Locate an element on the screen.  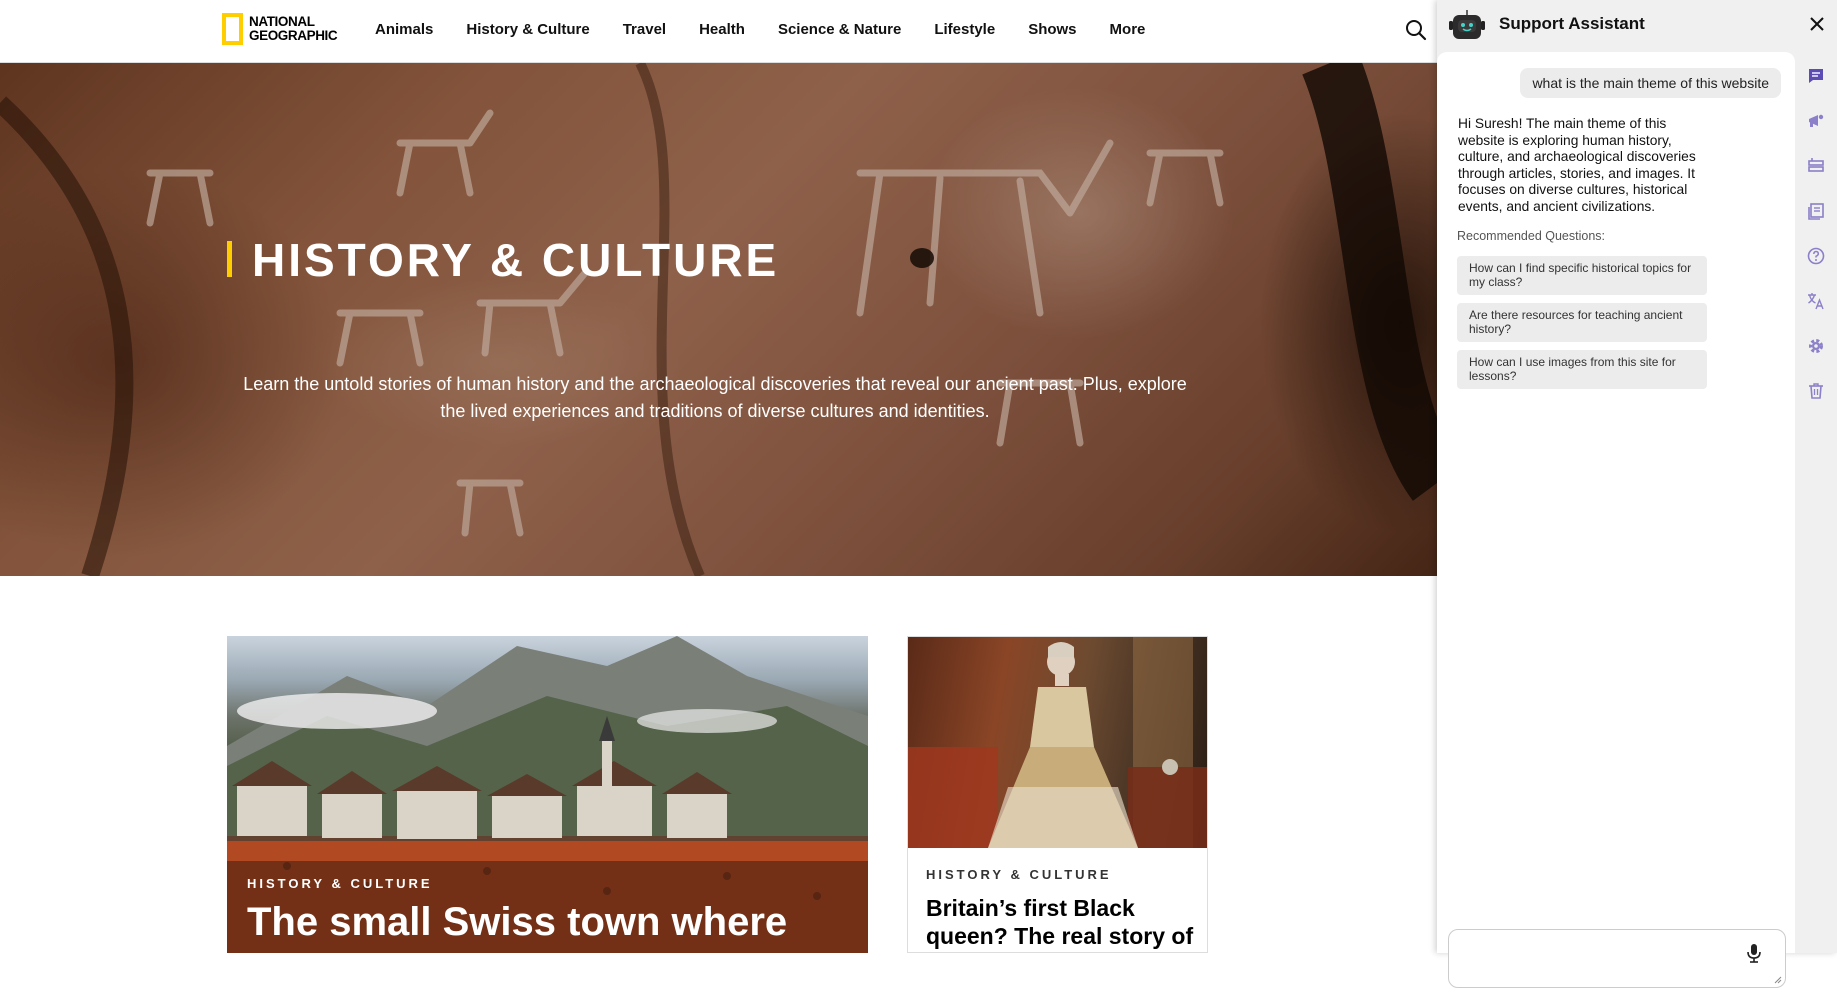
chat-message-input is located at coordinates (1597, 970).